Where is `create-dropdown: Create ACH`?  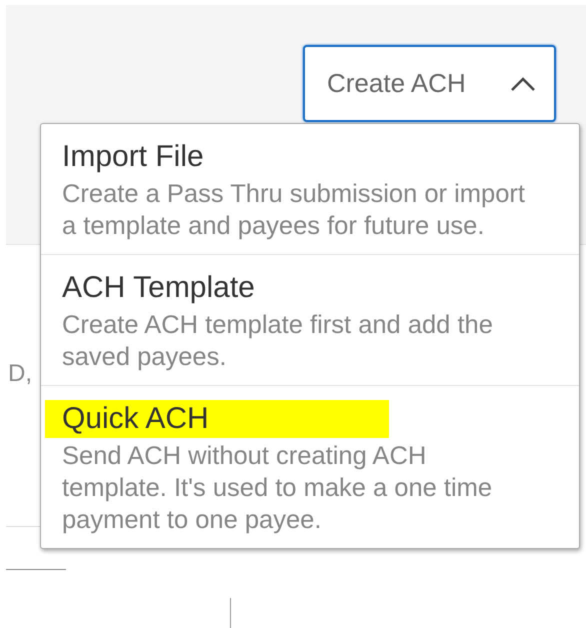
create-dropdown: Create ACH is located at coordinates (429, 83).